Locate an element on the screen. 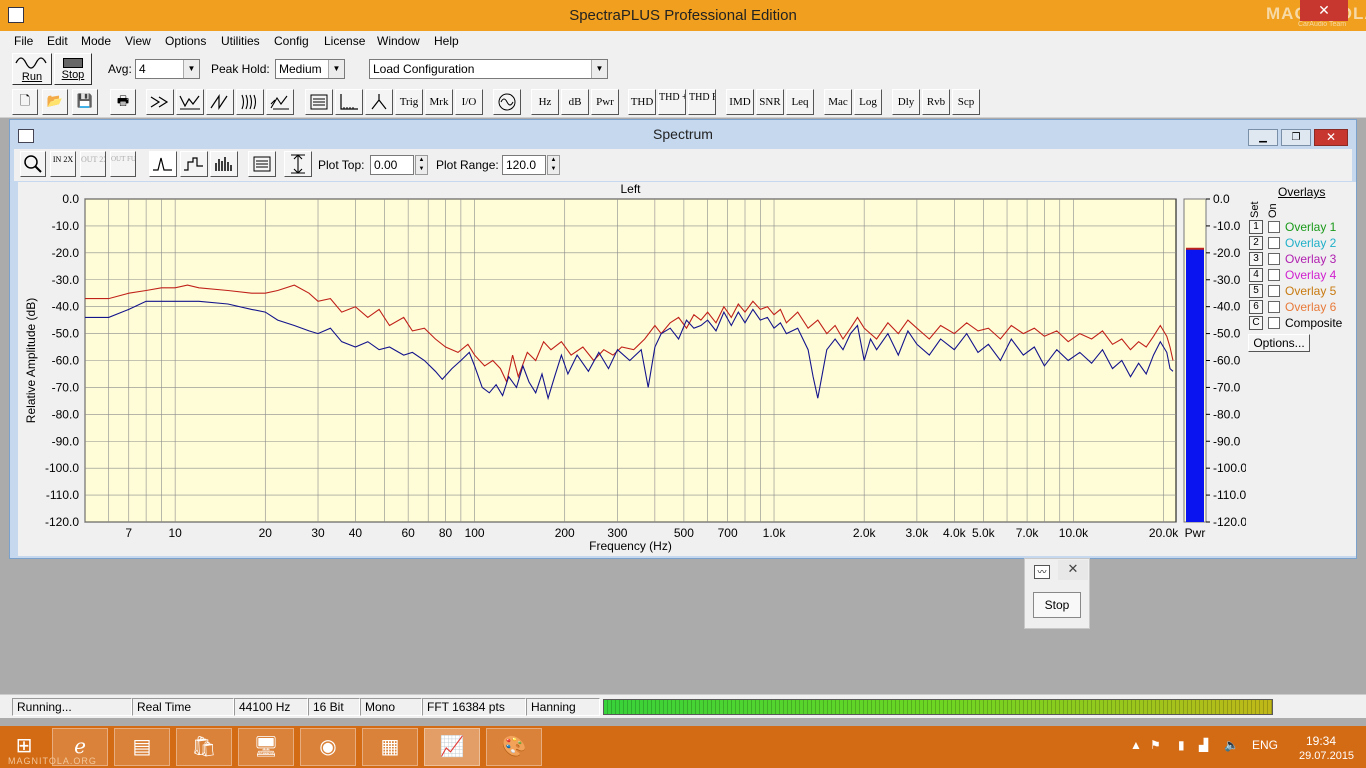 The height and width of the screenshot is (768, 1366). restore-button: ❐ is located at coordinates (1296, 137).